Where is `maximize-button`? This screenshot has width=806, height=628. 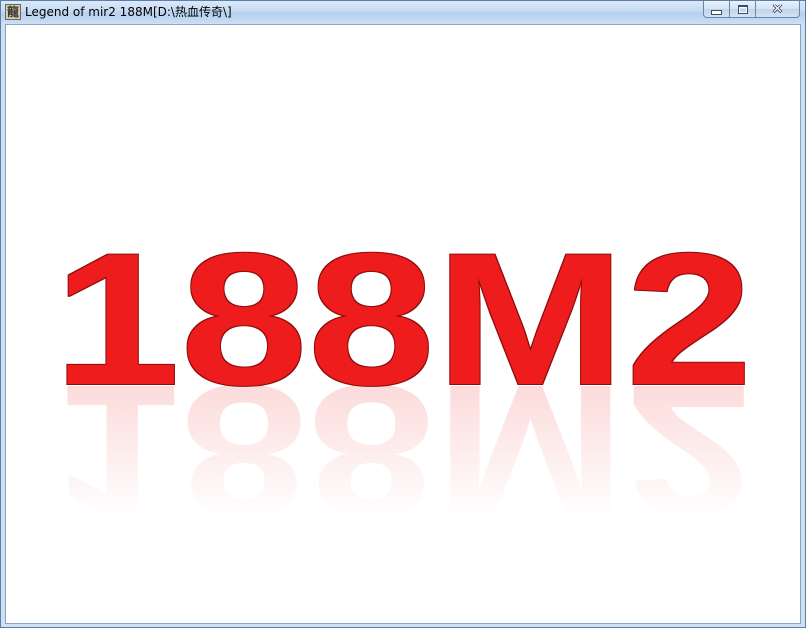 maximize-button is located at coordinates (743, 9).